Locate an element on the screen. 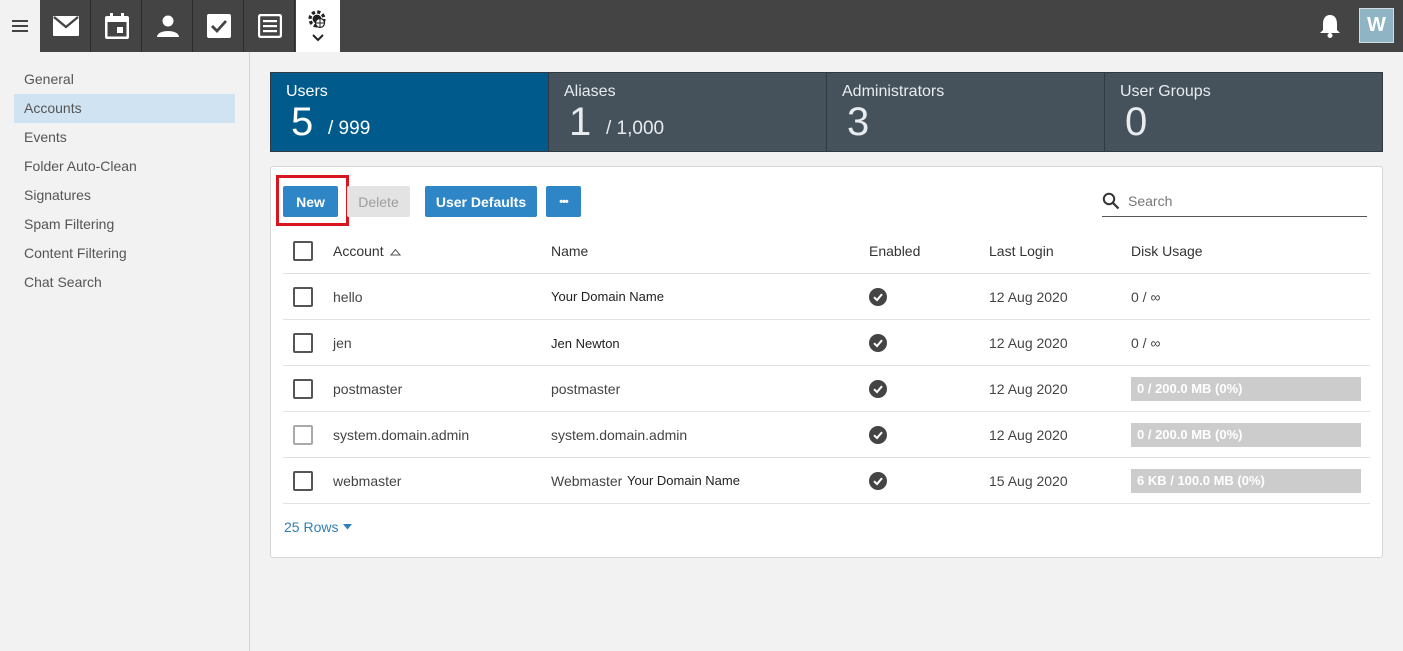 This screenshot has height=651, width=1403. account-cell: system.domain.admin is located at coordinates (401, 435).